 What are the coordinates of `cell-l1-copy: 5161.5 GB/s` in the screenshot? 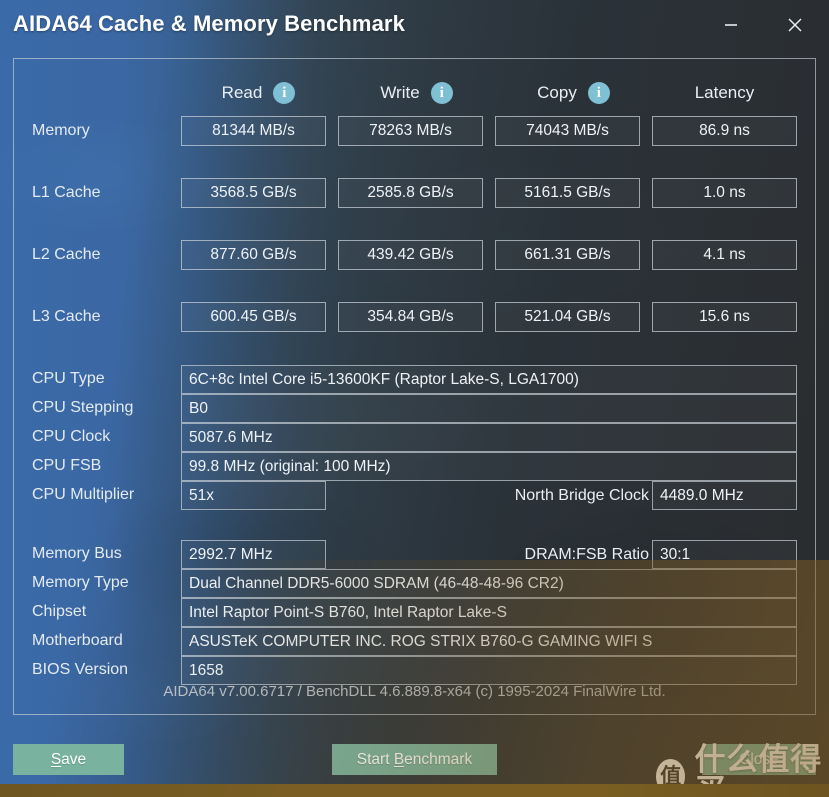 It's located at (567, 193).